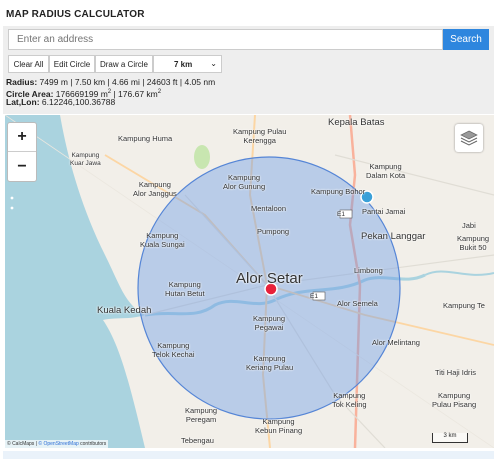 The image size is (500, 459). I want to click on place-label: Kampung Bukit 50, so click(473, 243).